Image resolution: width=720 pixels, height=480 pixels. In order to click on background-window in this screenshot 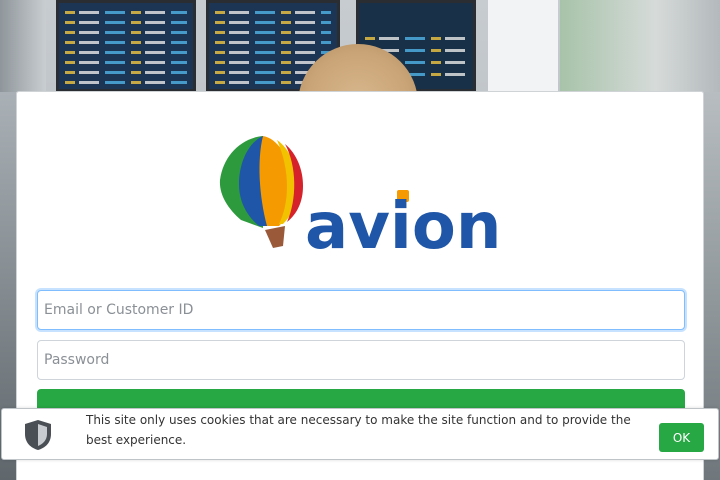, I will do `click(640, 46)`.